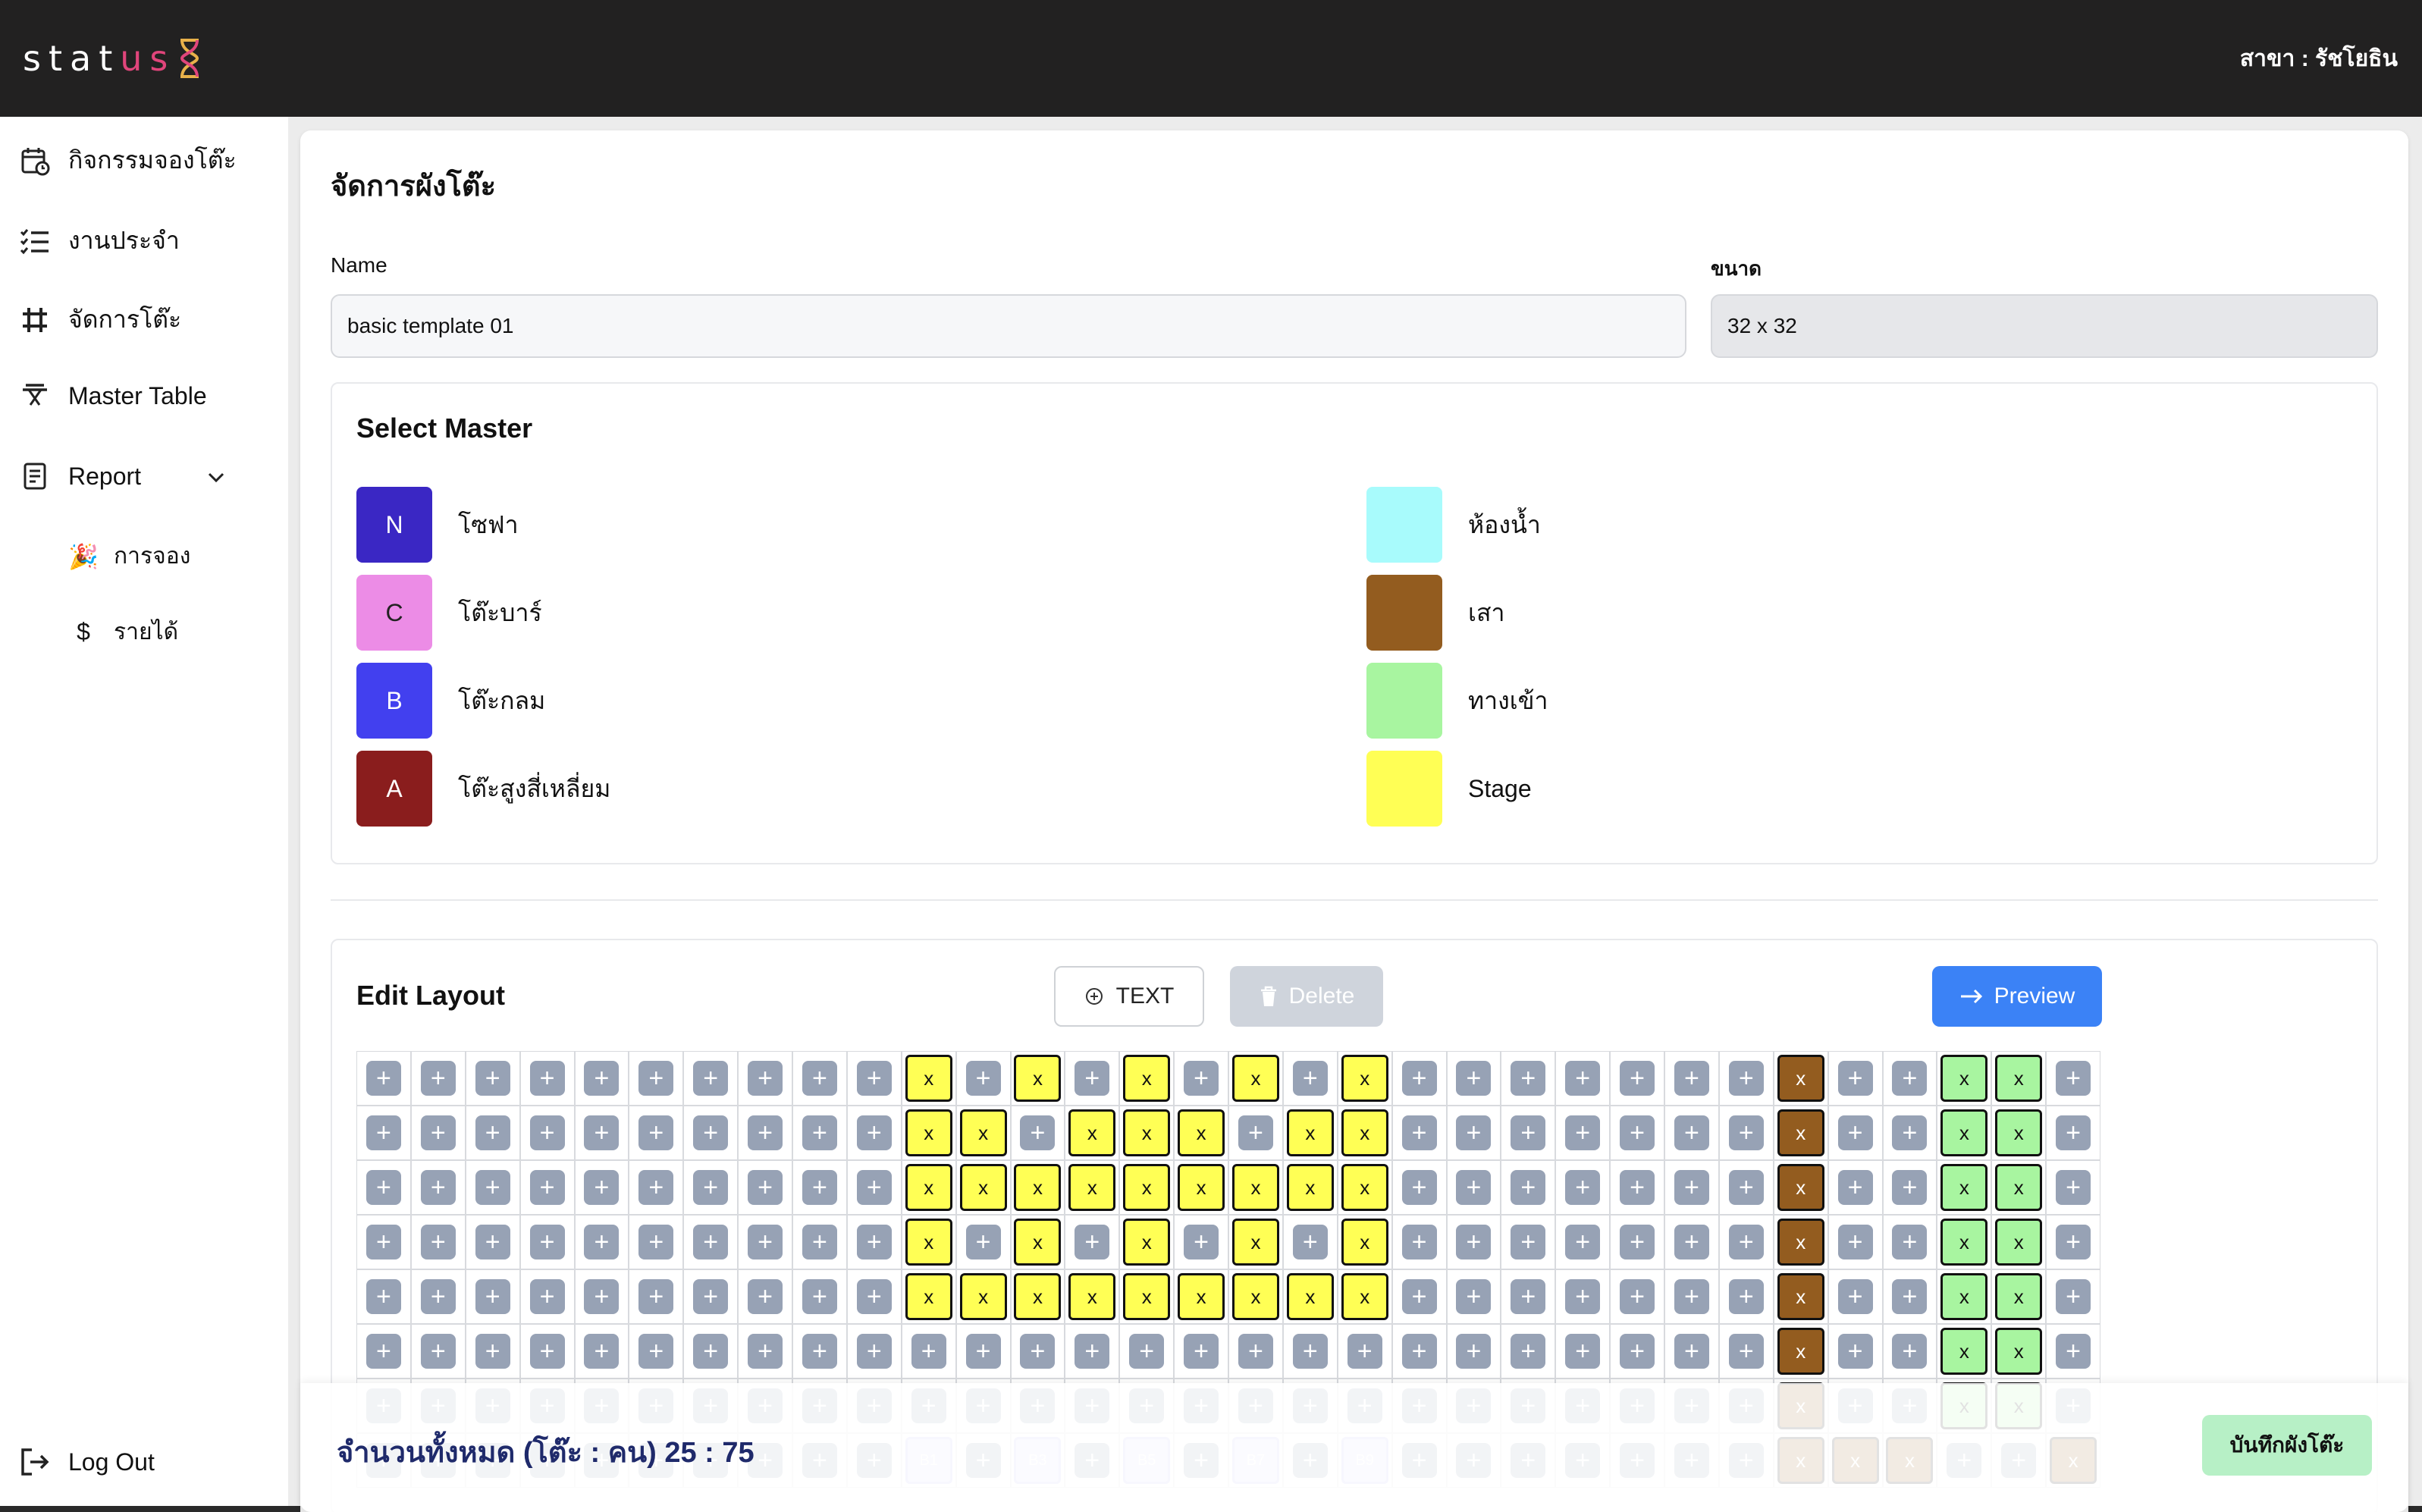  What do you see at coordinates (127, 160) in the screenshot?
I see `sidebar-item-table-booking: กิจกรรมจองโต๊ะ` at bounding box center [127, 160].